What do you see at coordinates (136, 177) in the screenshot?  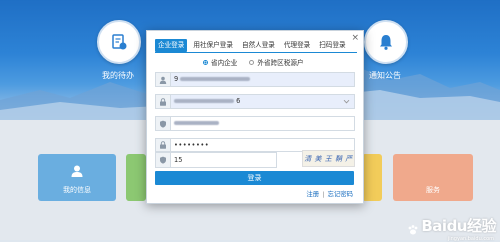 I see `green-tile` at bounding box center [136, 177].